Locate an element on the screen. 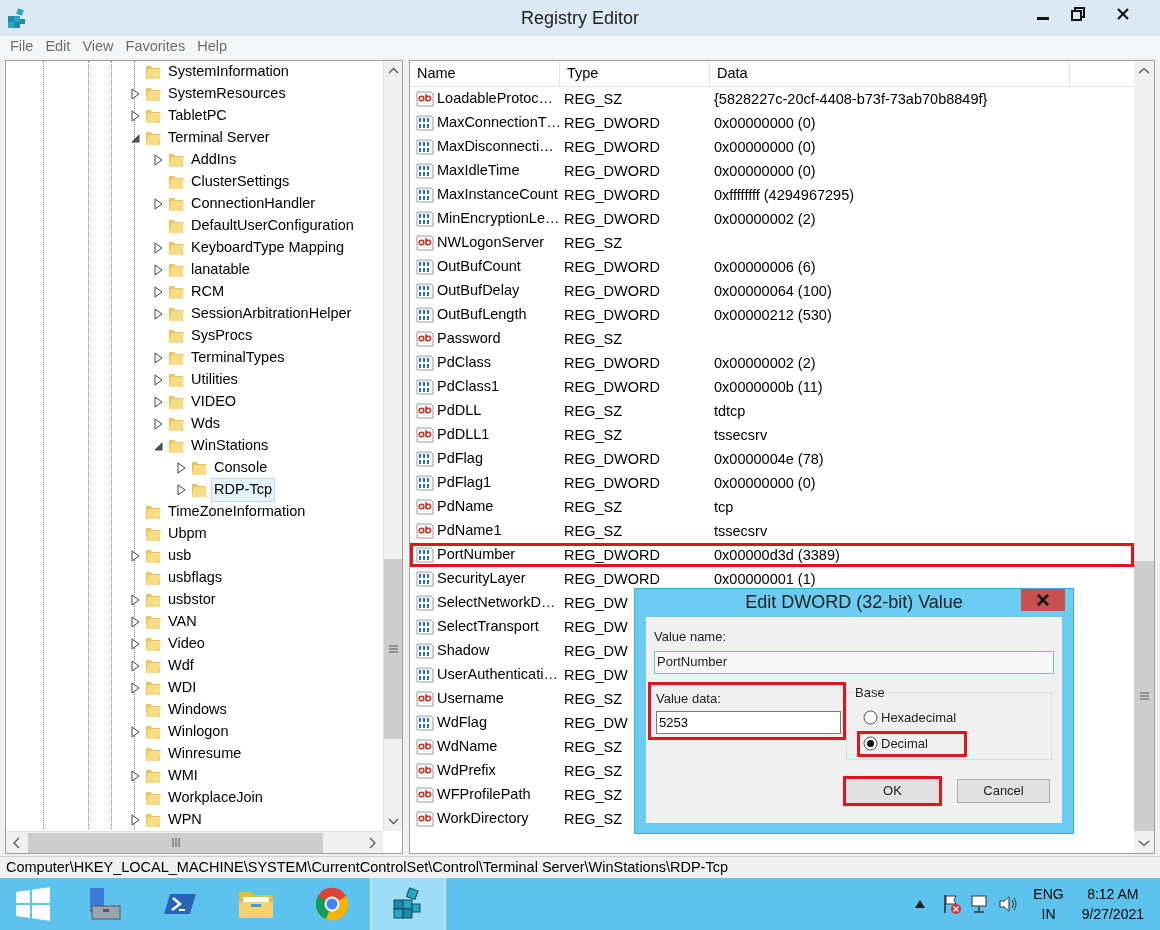 This screenshot has width=1160, height=930. menu-item: Favorites is located at coordinates (155, 47).